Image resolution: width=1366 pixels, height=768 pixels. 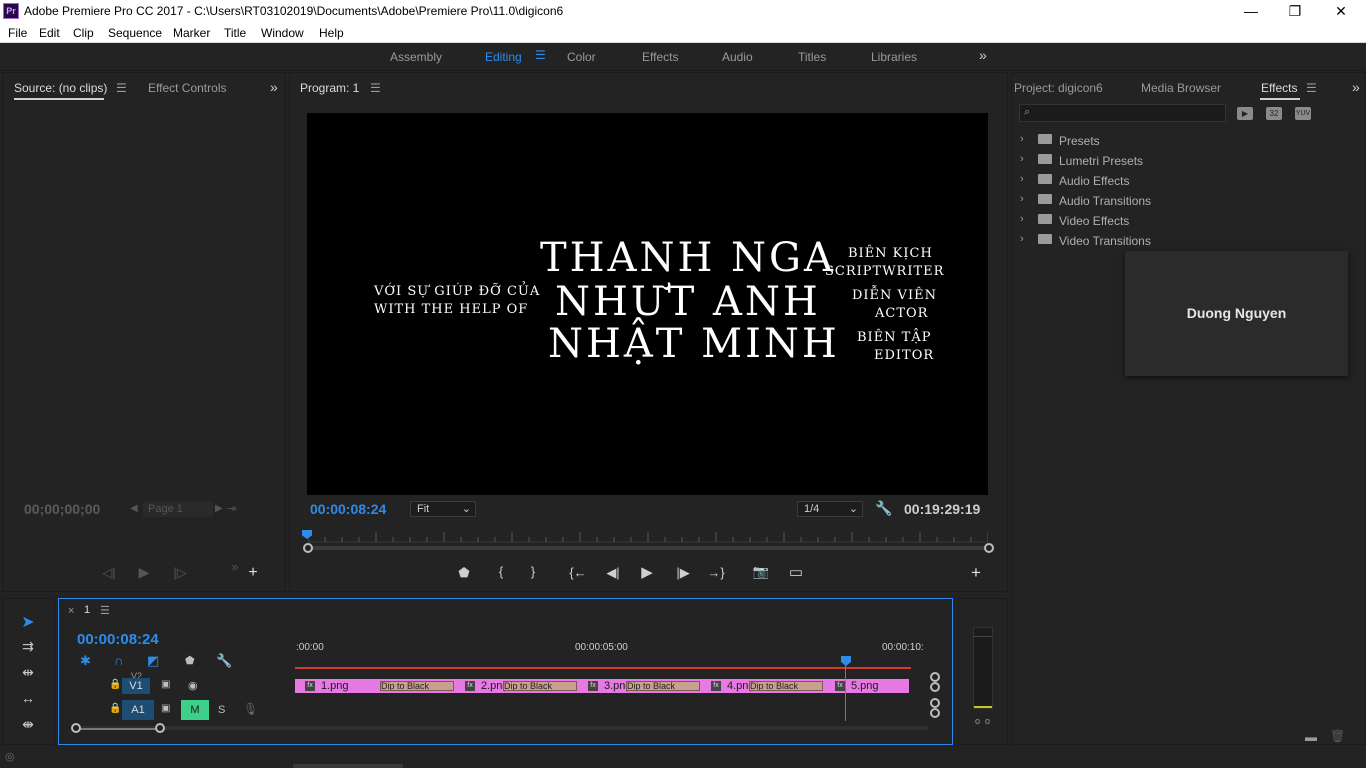 I want to click on tab-media-browser: Media Browser, so click(x=1181, y=88).